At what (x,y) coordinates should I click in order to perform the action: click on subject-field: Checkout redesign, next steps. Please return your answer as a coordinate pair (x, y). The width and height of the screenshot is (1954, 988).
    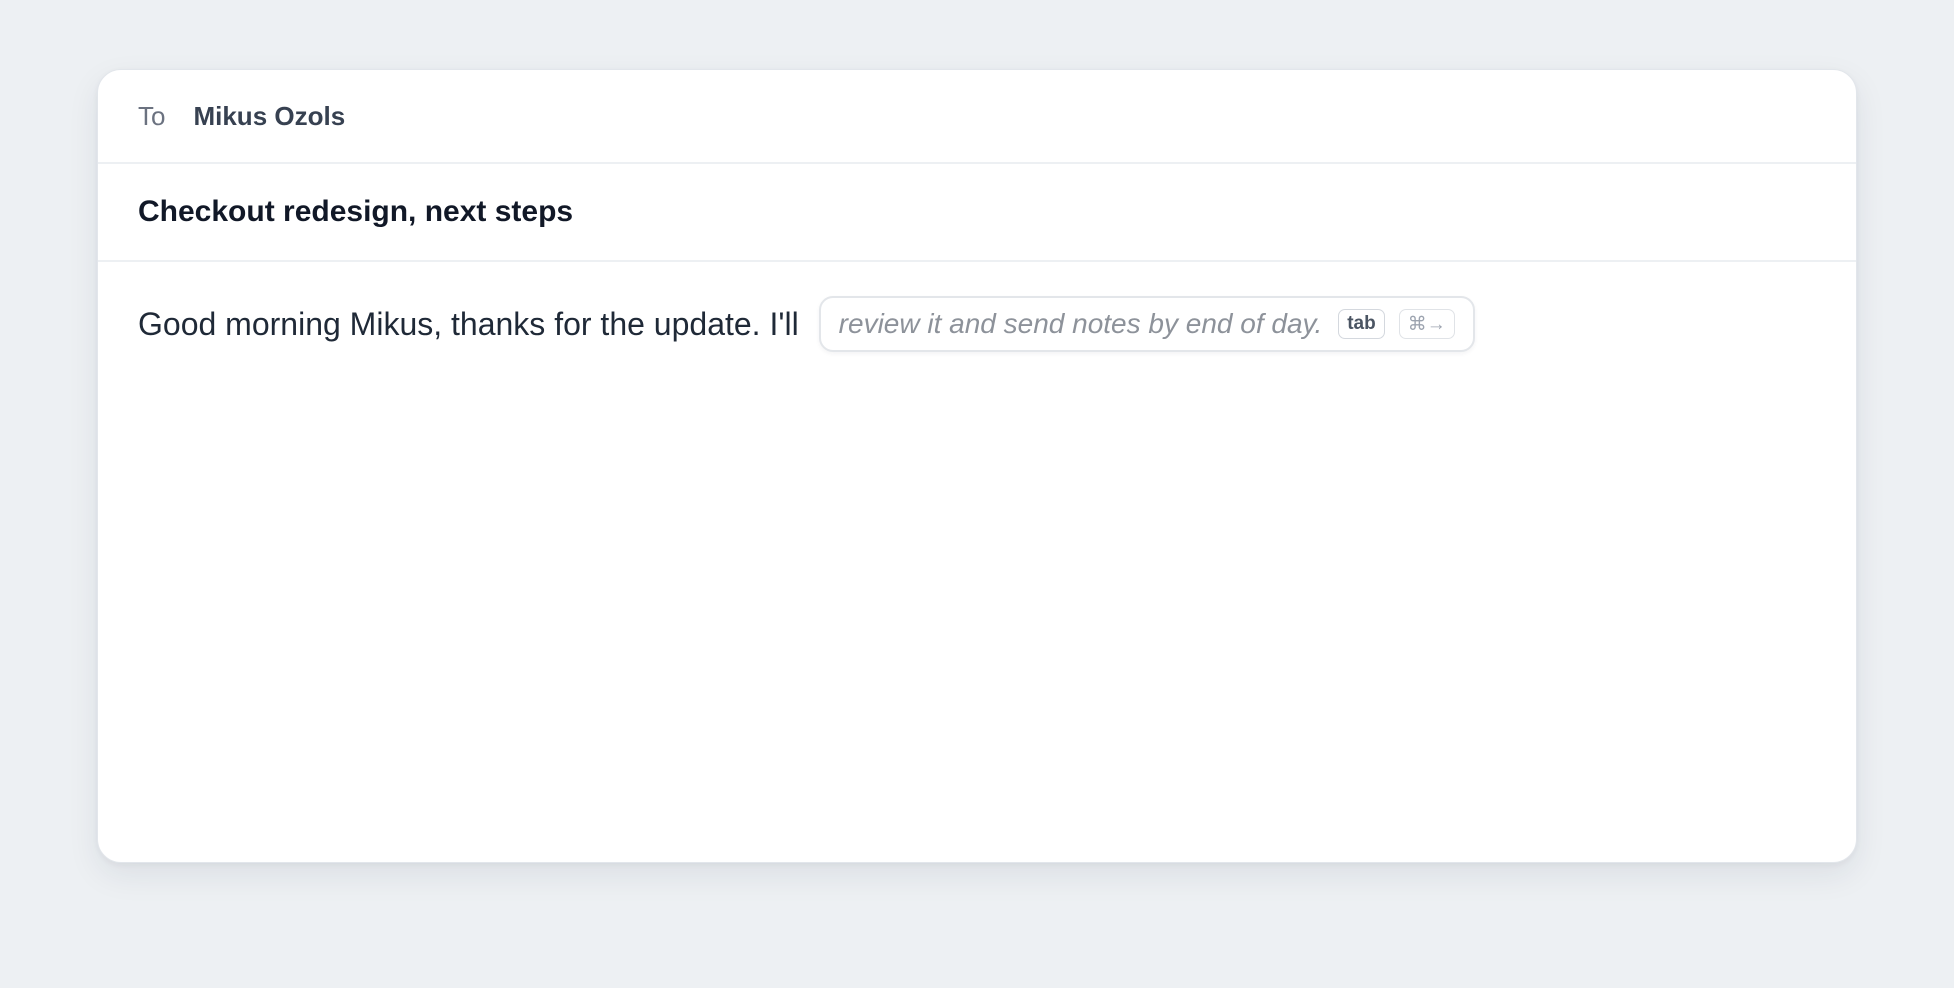
    Looking at the image, I should click on (355, 212).